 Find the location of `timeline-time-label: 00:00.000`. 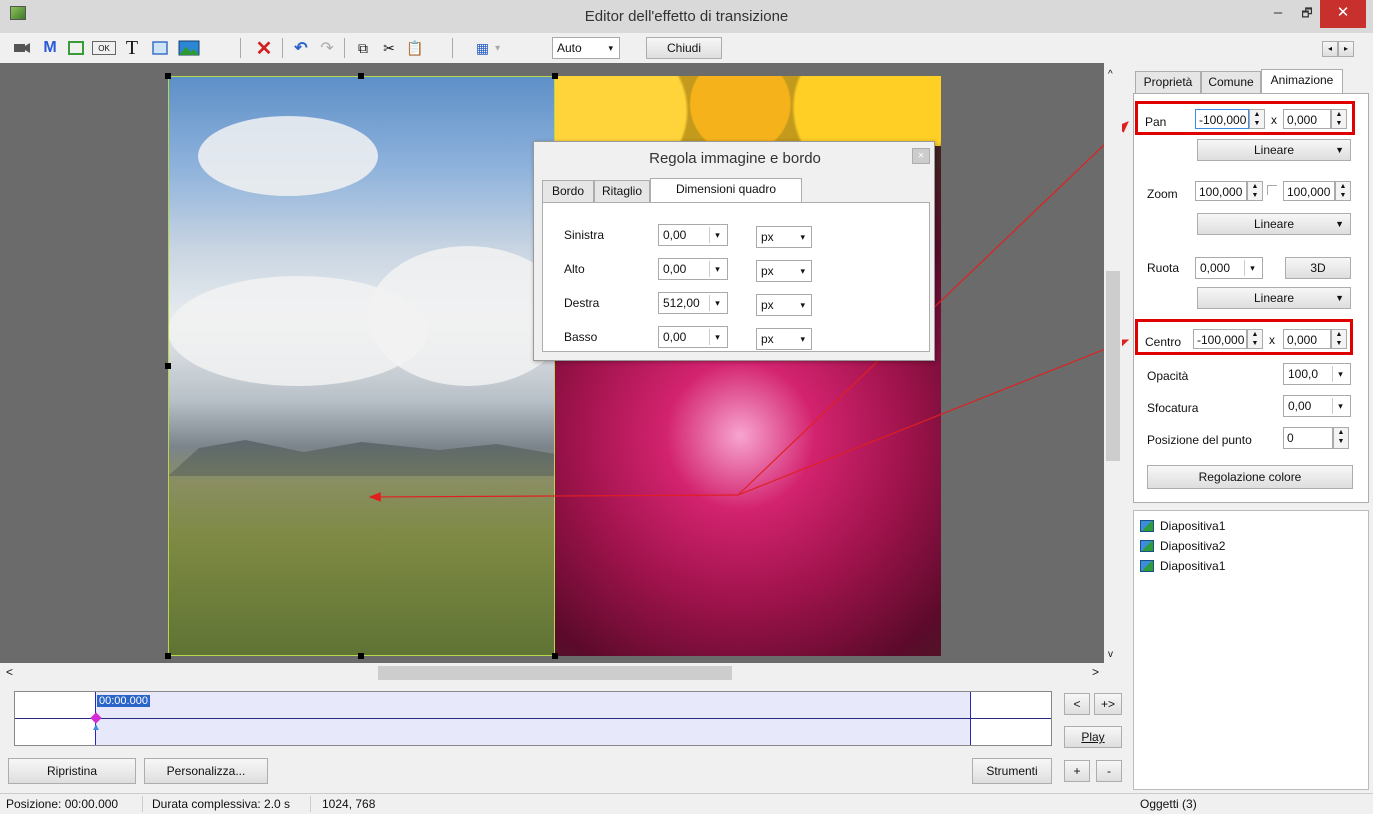

timeline-time-label: 00:00.000 is located at coordinates (123, 701).